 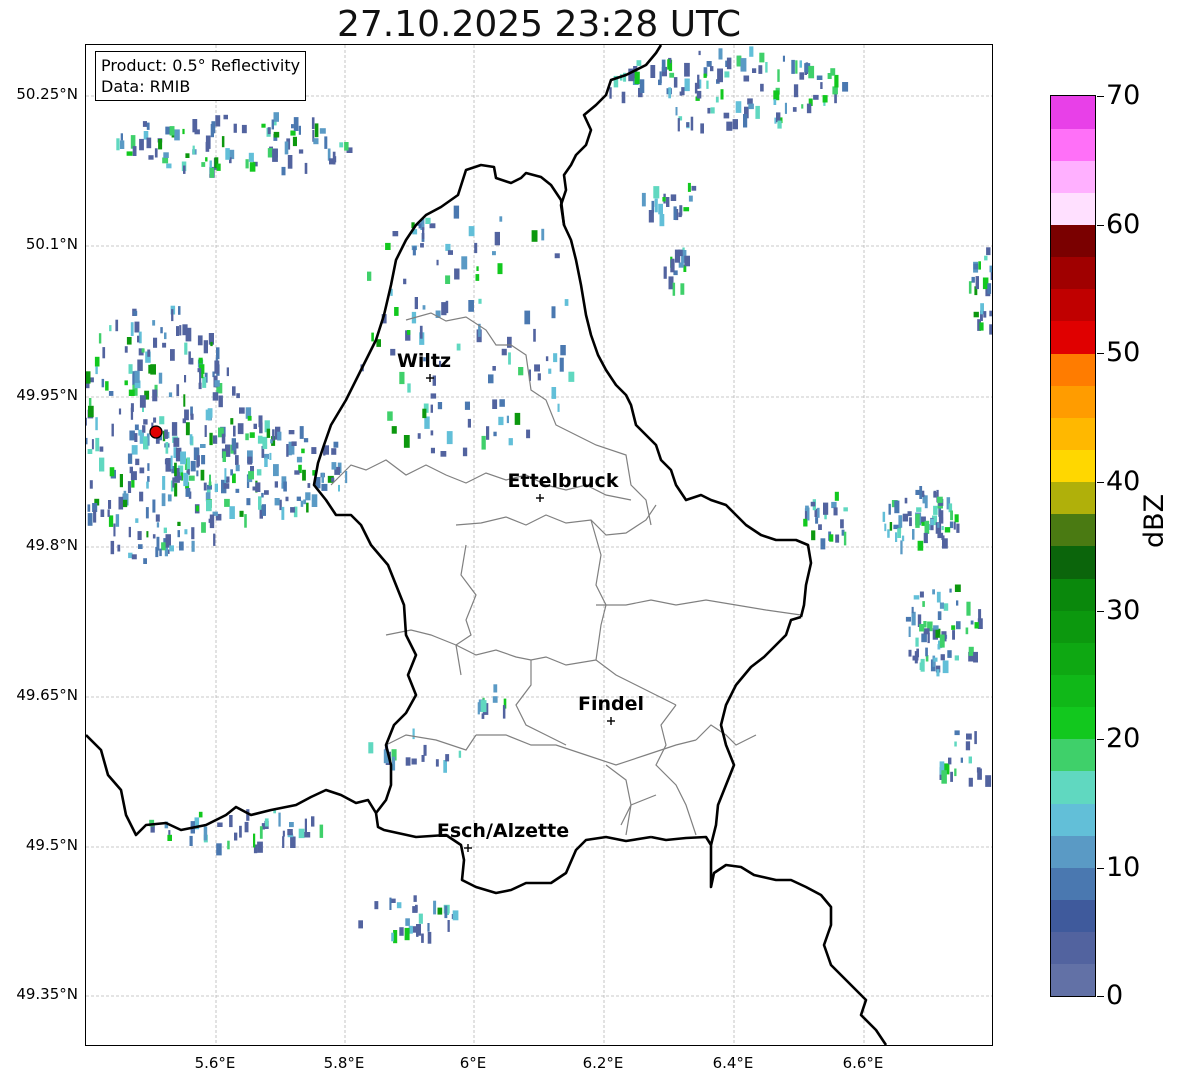 I want to click on colorbar-label: 70, so click(x=1123, y=95).